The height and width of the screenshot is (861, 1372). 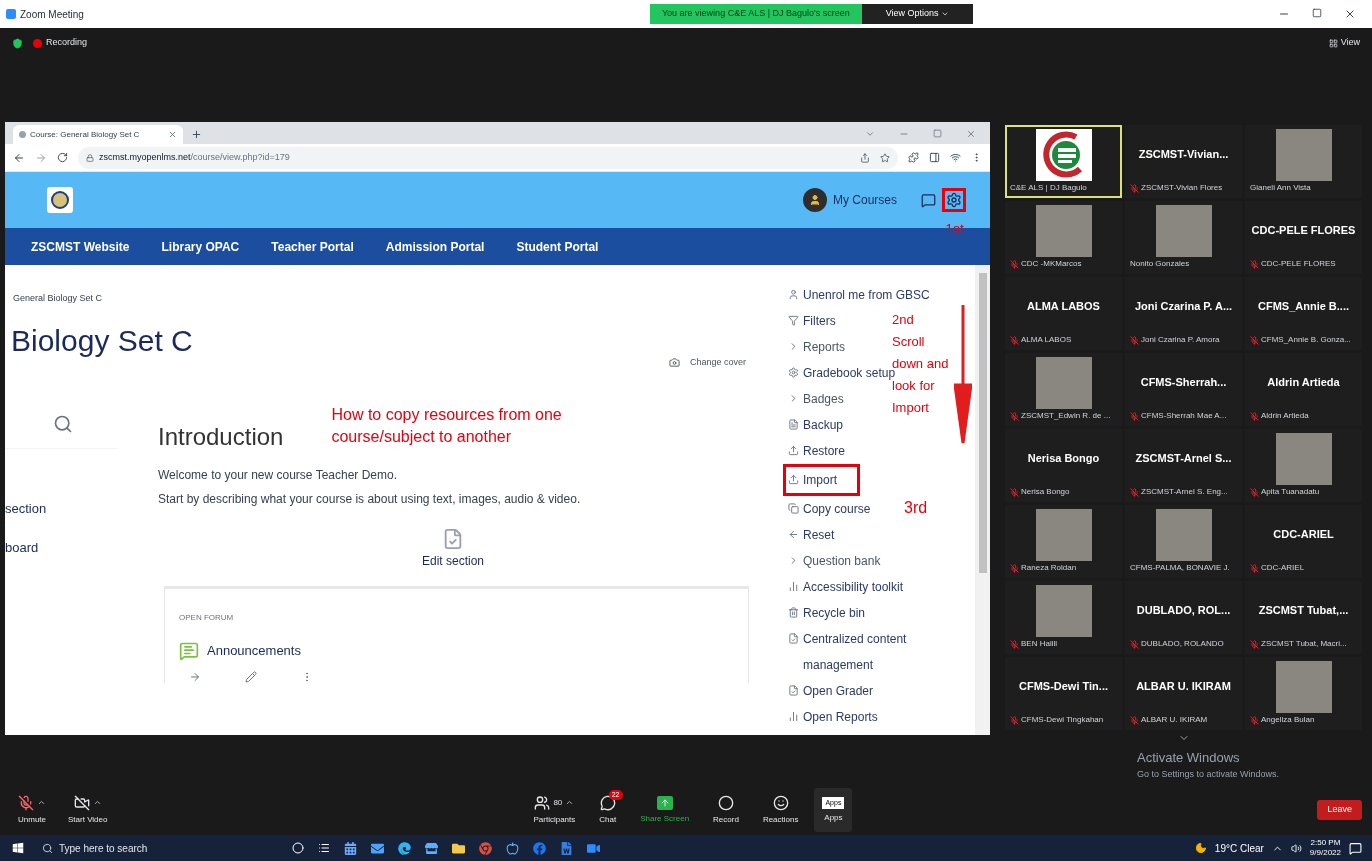 I want to click on video-tile: ALBAR U. IKIRAM ALBAR U. IKIRAM, so click(x=1183, y=693).